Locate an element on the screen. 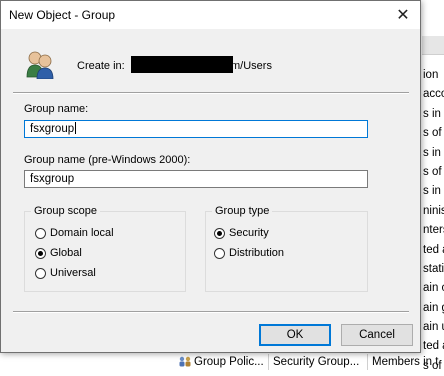 Image resolution: width=444 pixels, height=376 pixels. radio-label: Global is located at coordinates (66, 253).